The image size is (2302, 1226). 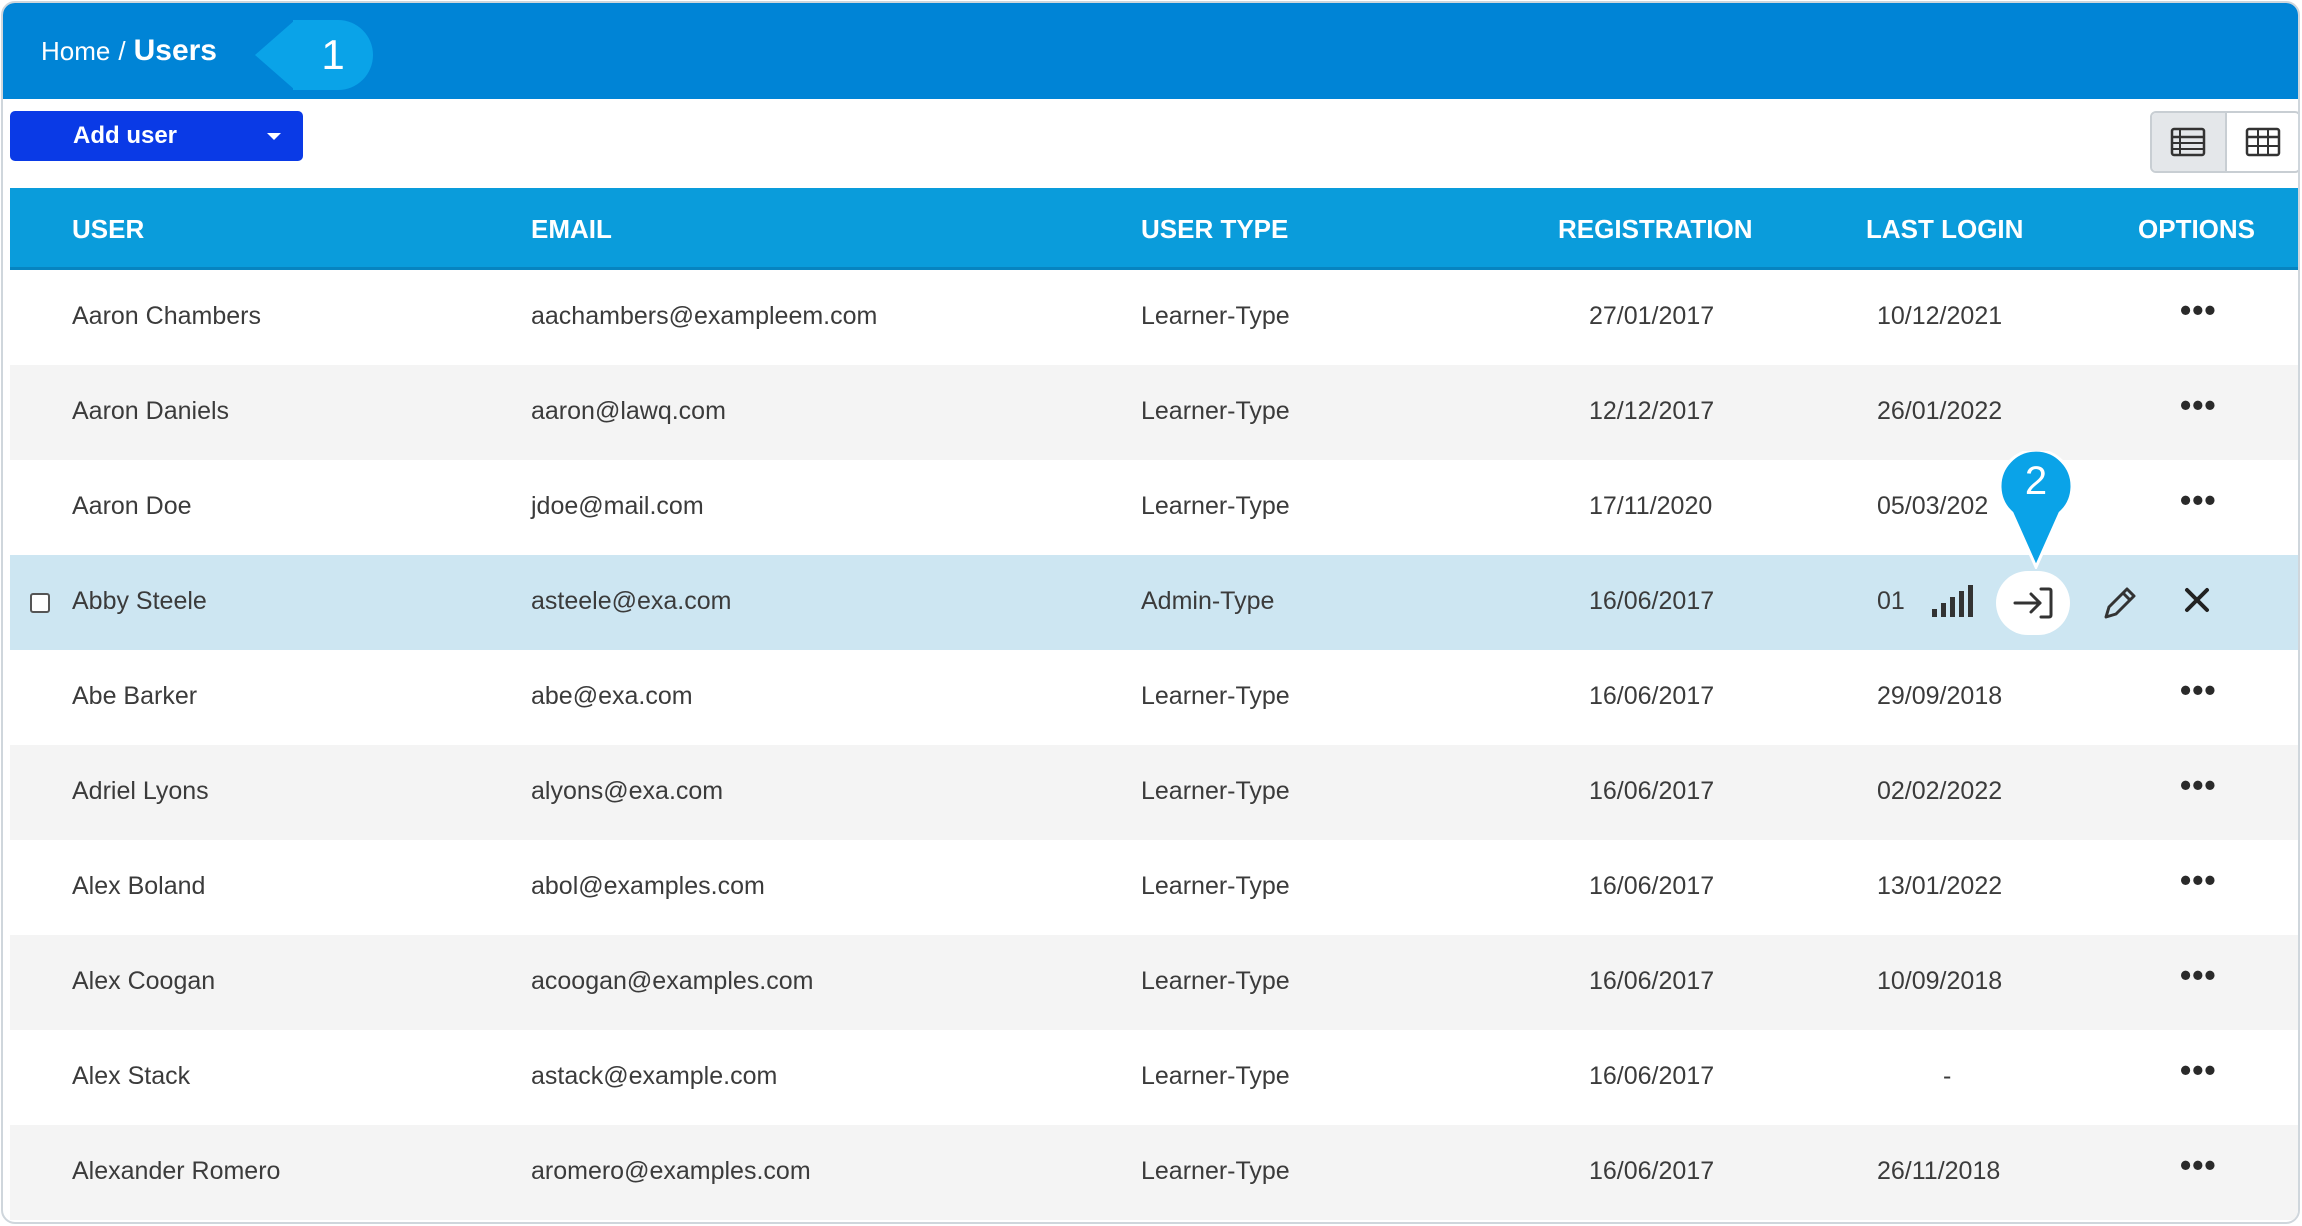 What do you see at coordinates (139, 601) in the screenshot?
I see `user-name: Abby Steele` at bounding box center [139, 601].